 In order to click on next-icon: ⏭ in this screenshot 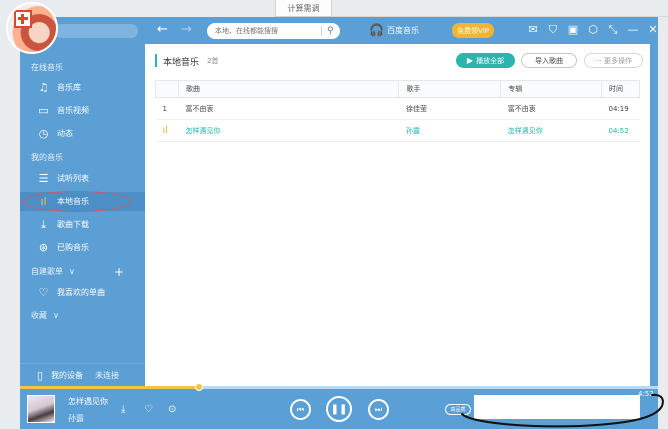, I will do `click(378, 409)`.